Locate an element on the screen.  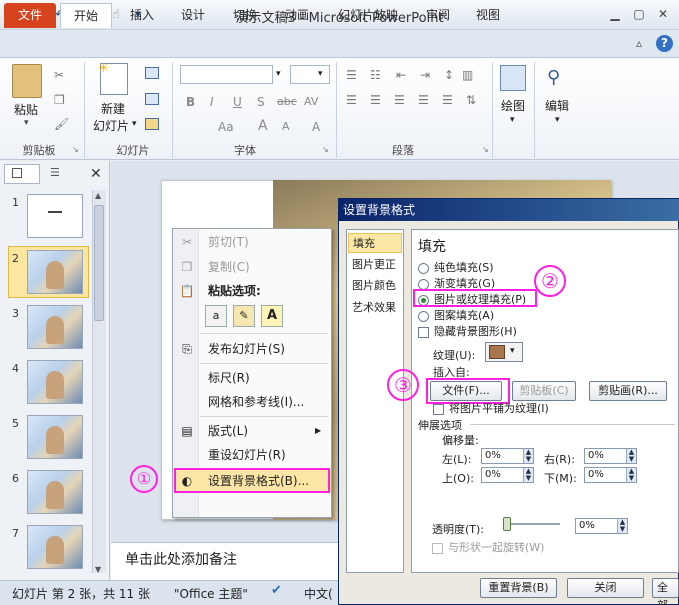
clipboard-button: 剪贴板(C) is located at coordinates (544, 391).